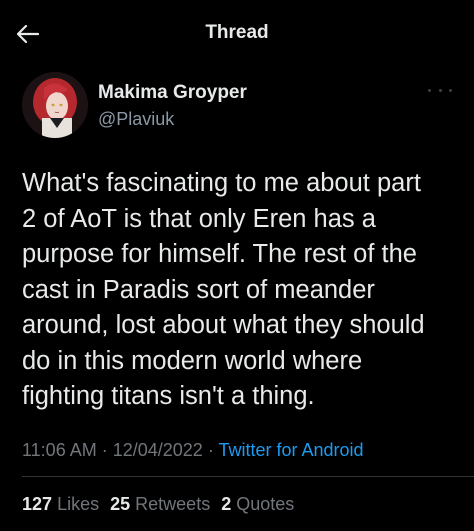 Image resolution: width=474 pixels, height=531 pixels. I want to click on tweet-date: 12/04/2022, so click(158, 450).